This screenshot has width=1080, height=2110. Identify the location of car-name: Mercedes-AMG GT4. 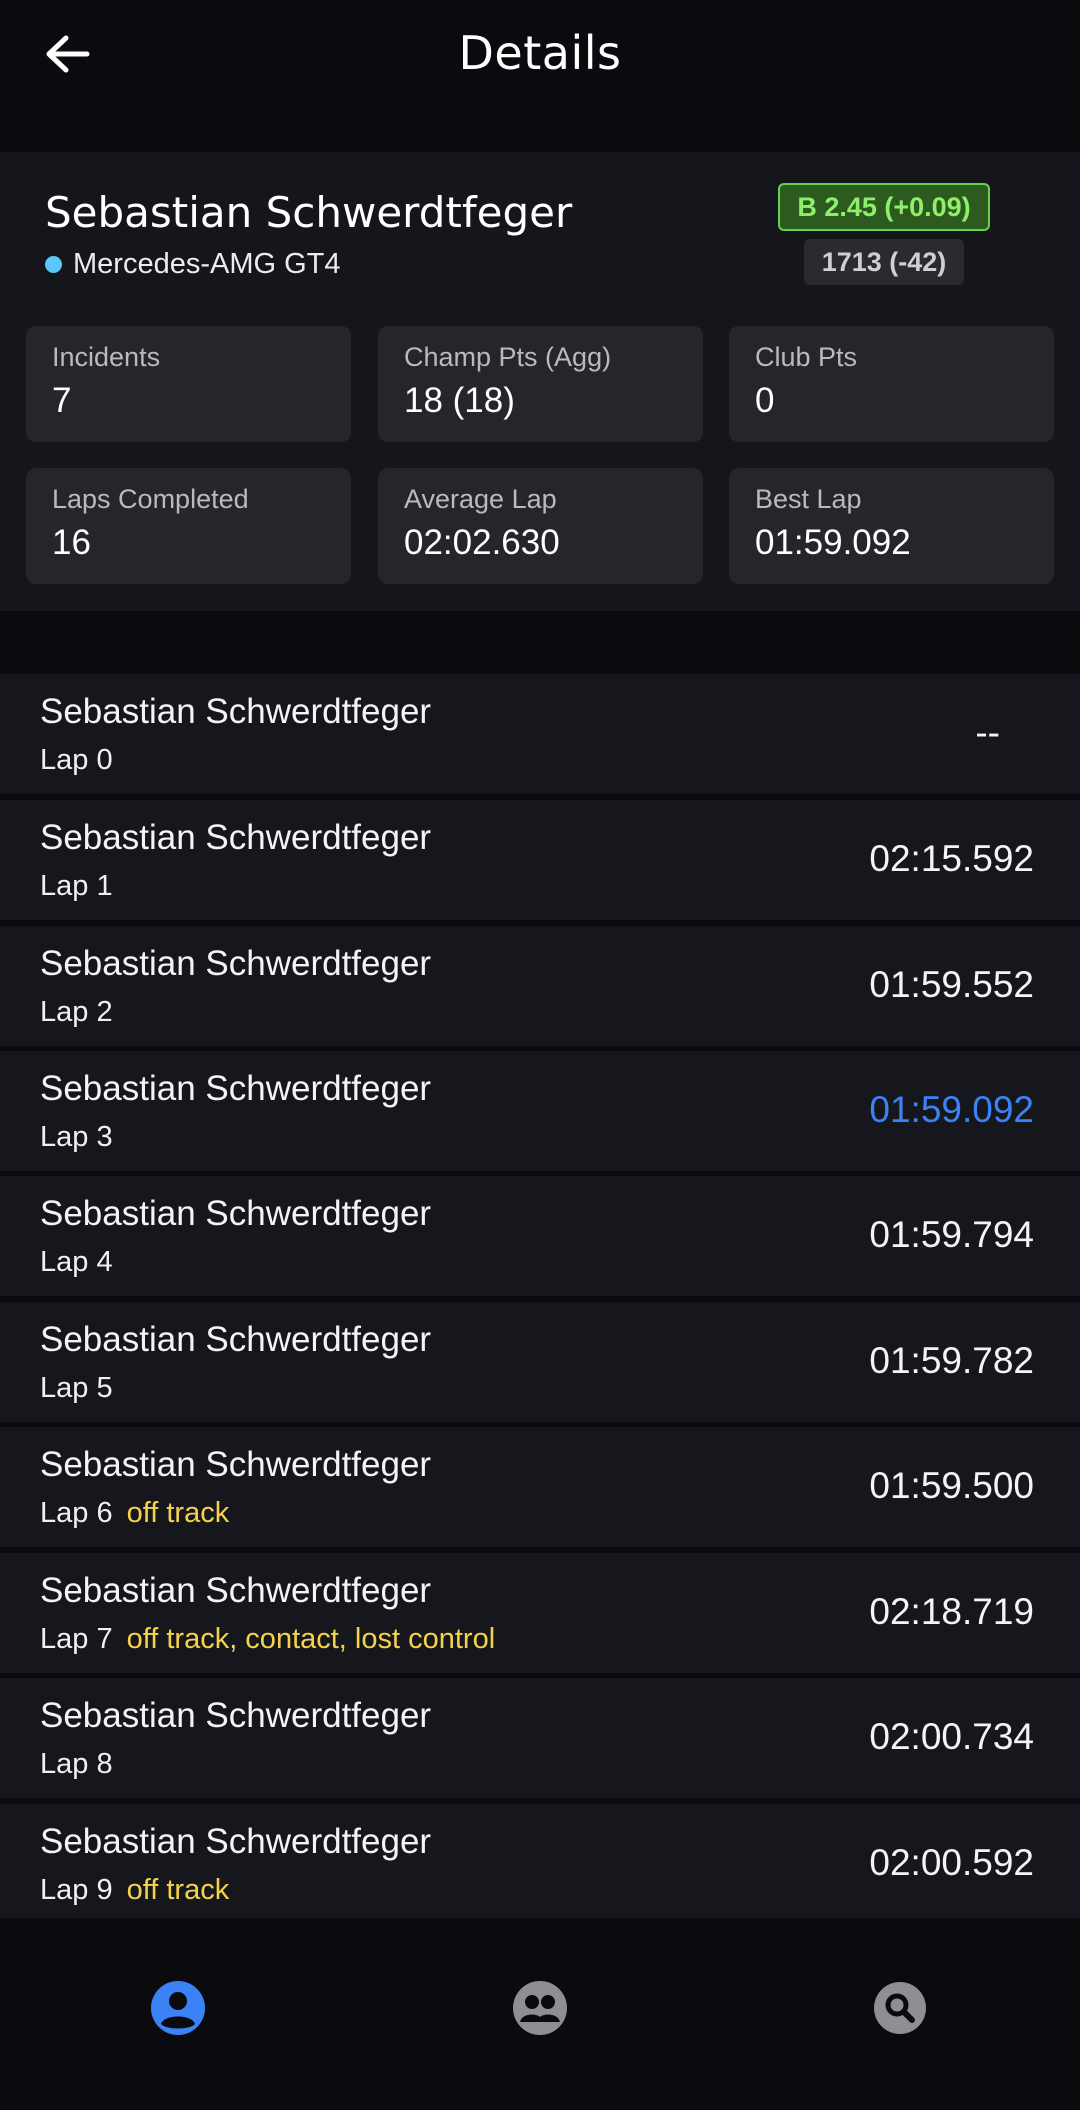
(207, 264).